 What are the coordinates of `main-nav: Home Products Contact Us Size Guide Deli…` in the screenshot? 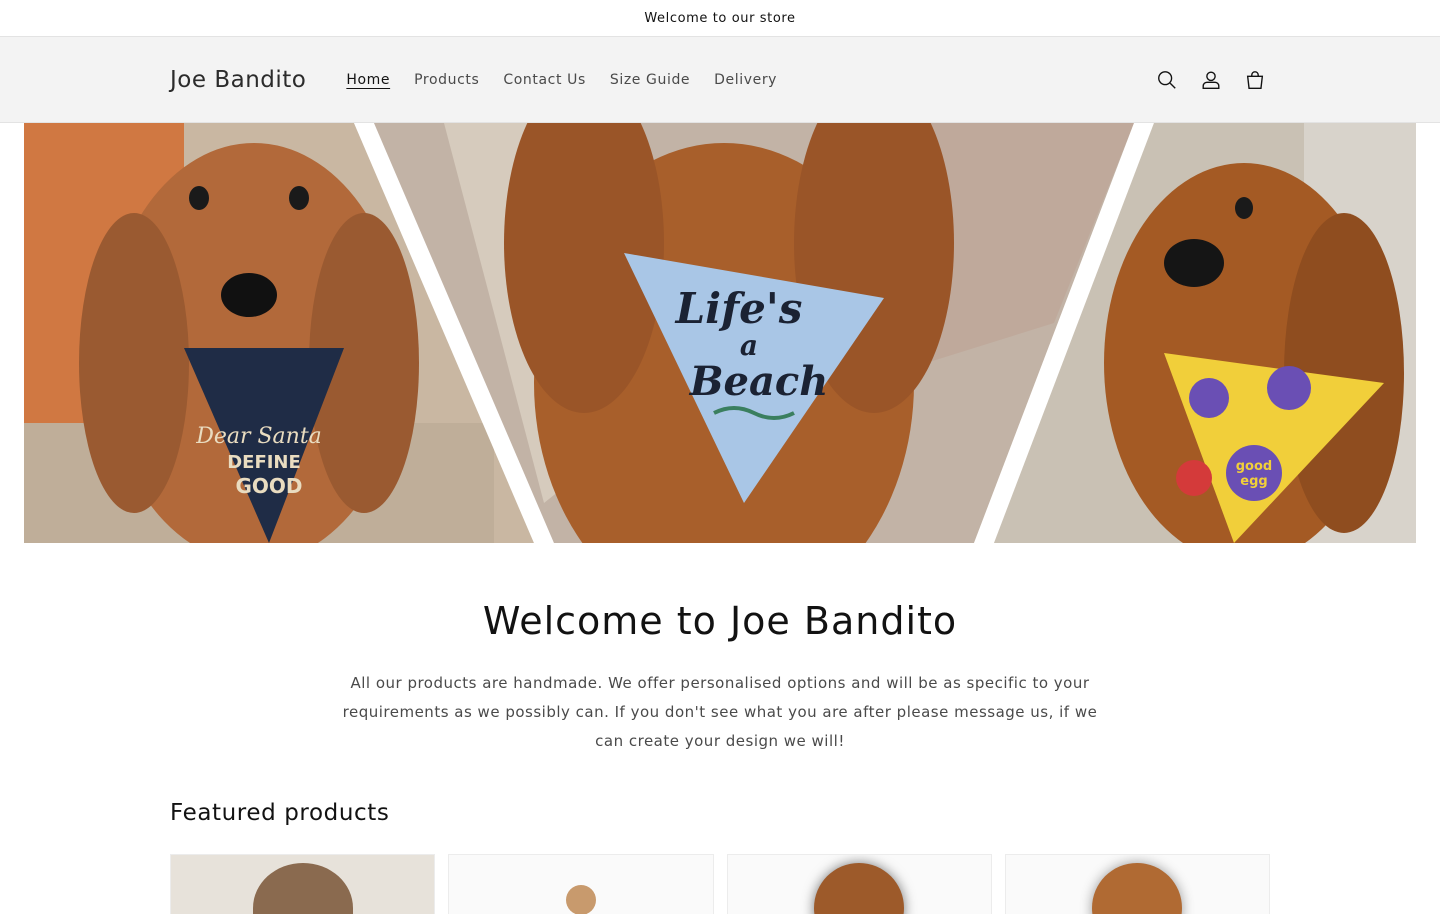 It's located at (561, 80).